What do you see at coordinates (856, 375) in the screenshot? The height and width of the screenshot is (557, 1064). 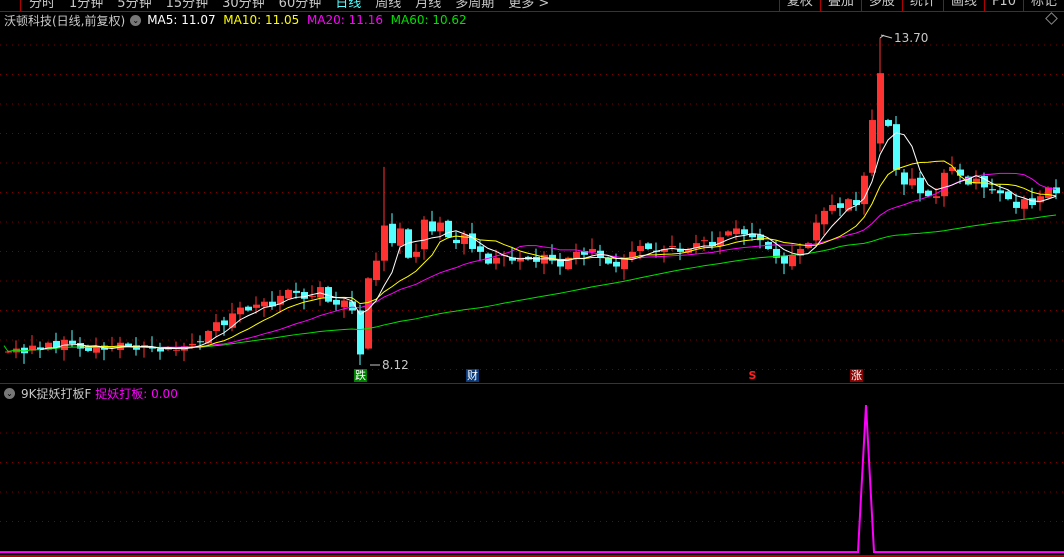 I see `signal-marker: 涨` at bounding box center [856, 375].